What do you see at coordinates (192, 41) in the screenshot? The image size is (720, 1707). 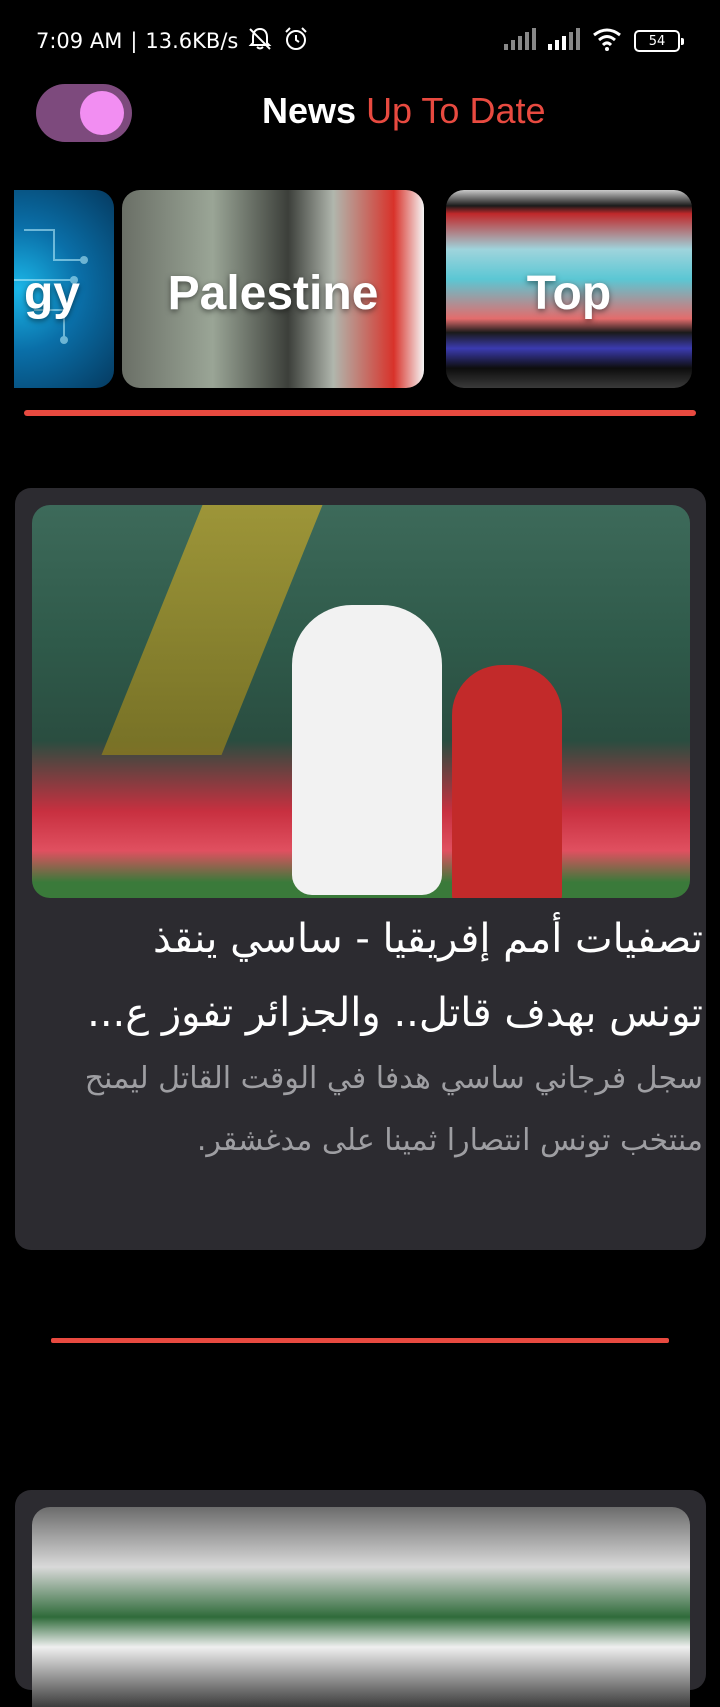 I see `status-net-speed: 13.6KB/s` at bounding box center [192, 41].